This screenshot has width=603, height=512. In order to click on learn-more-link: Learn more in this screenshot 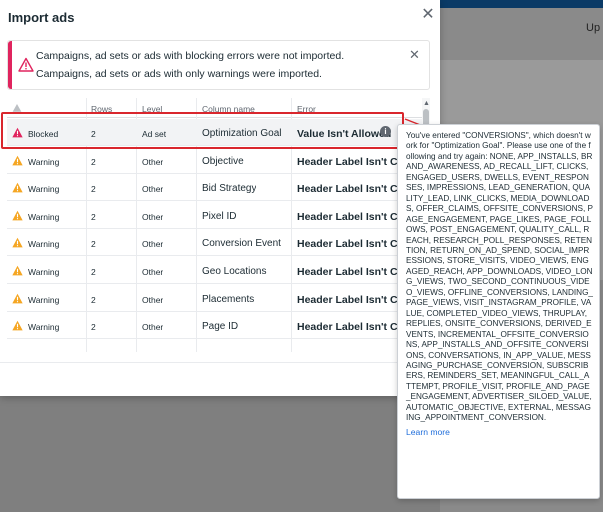, I will do `click(499, 432)`.